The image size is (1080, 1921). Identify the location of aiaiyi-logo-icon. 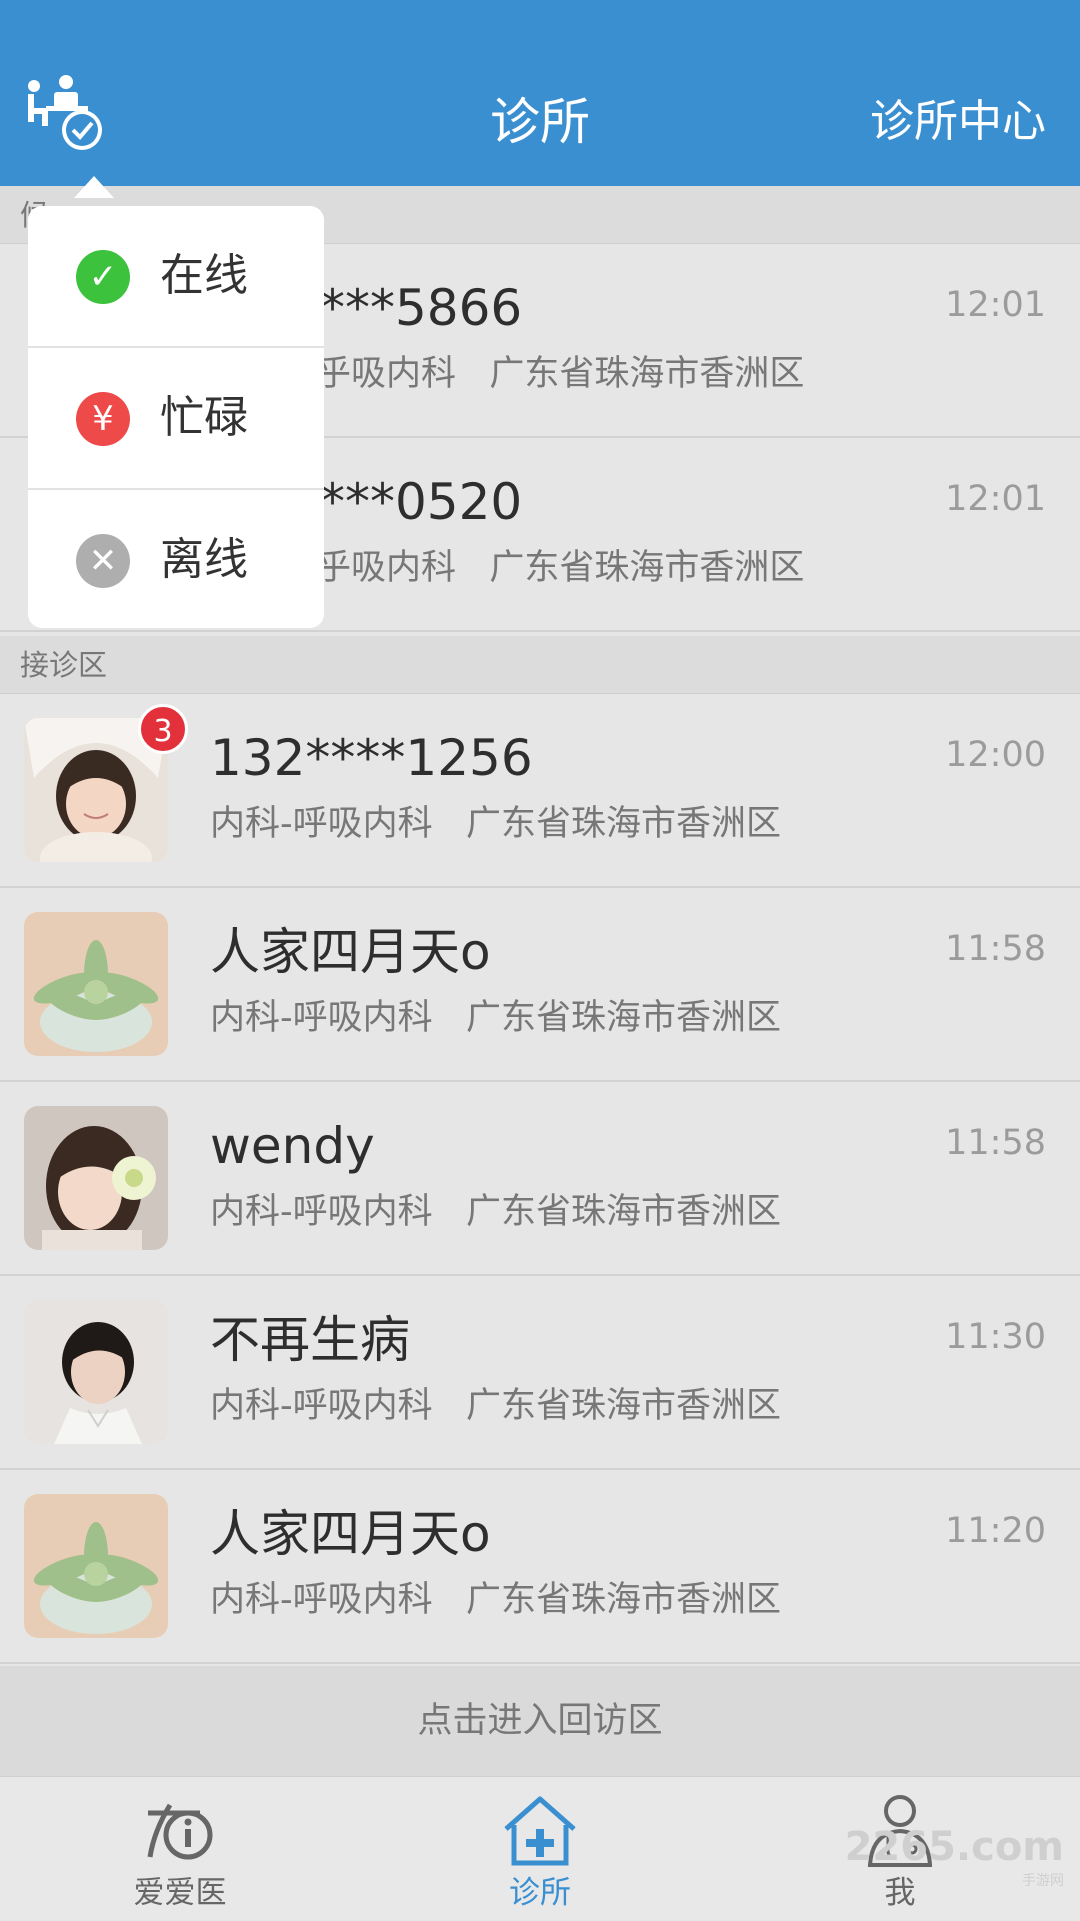
(180, 1831).